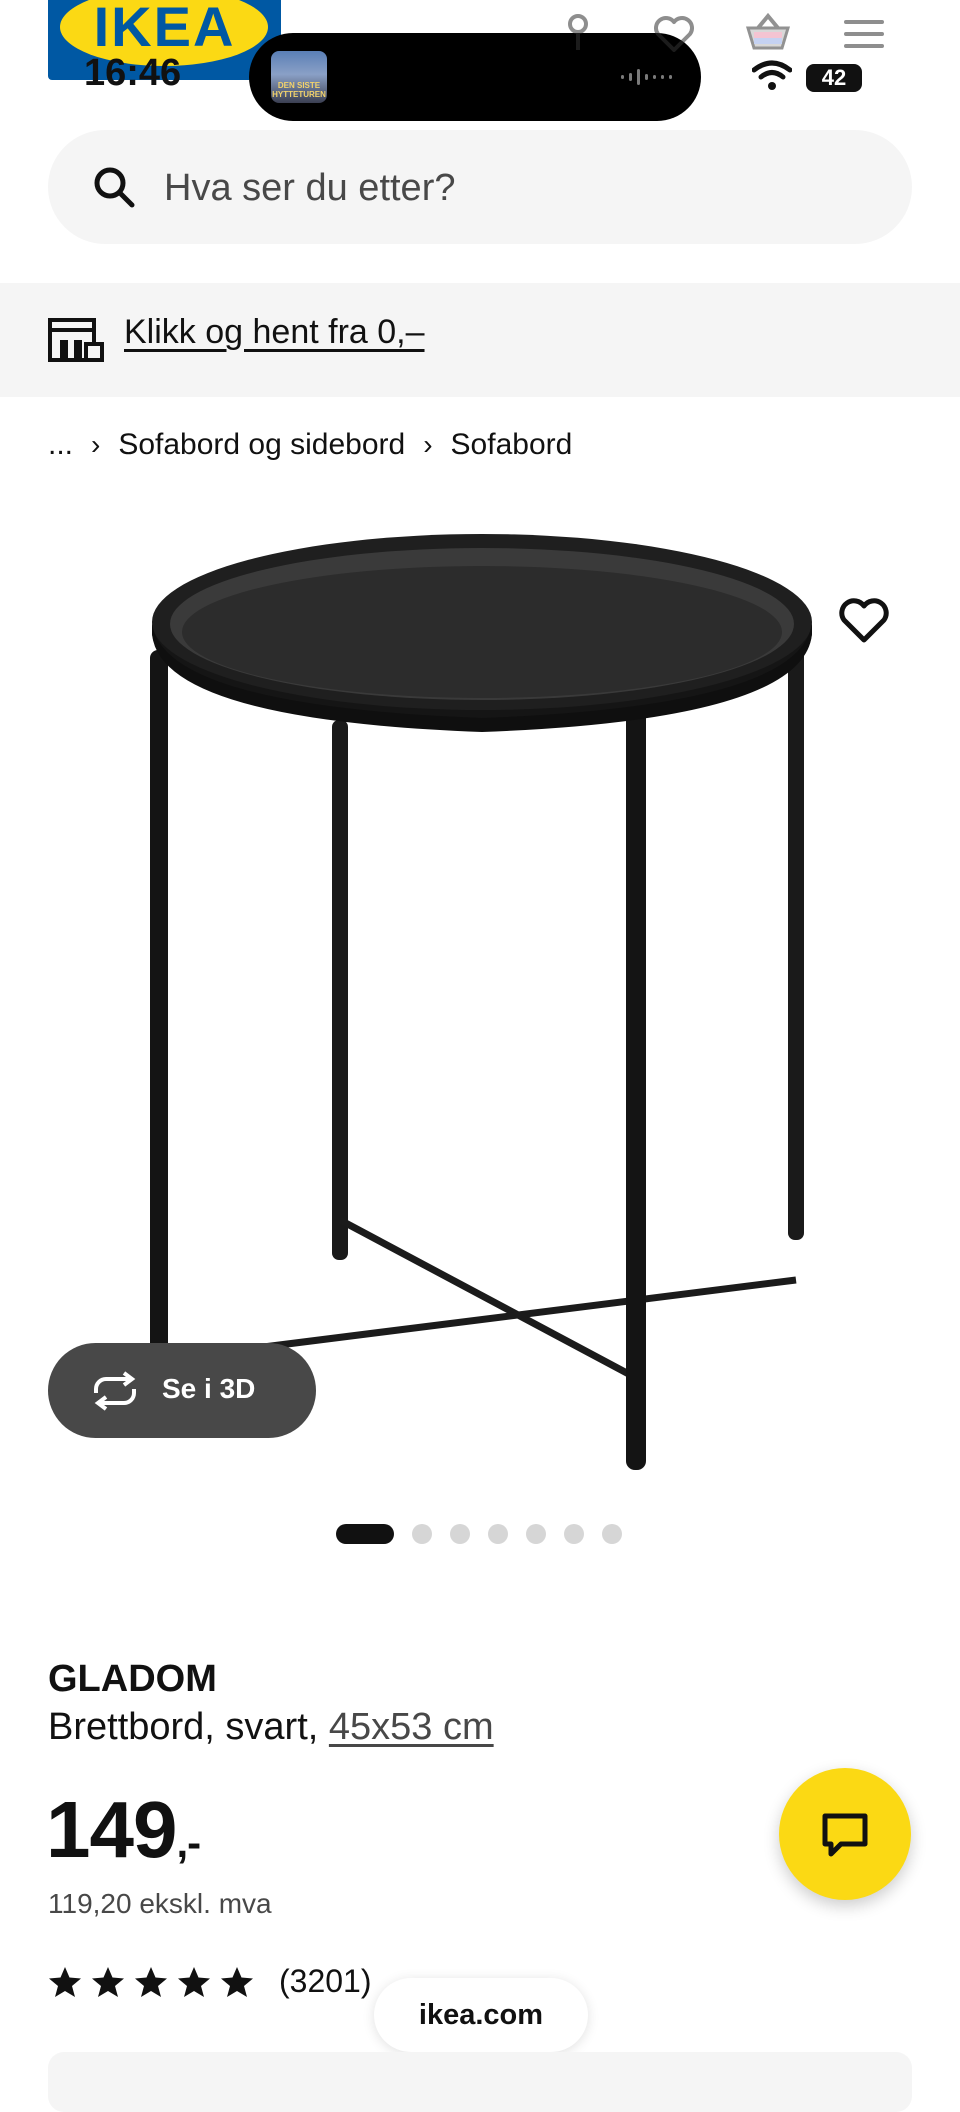 Image resolution: width=960 pixels, height=2112 pixels. I want to click on product-rating: (3201), so click(210, 1981).